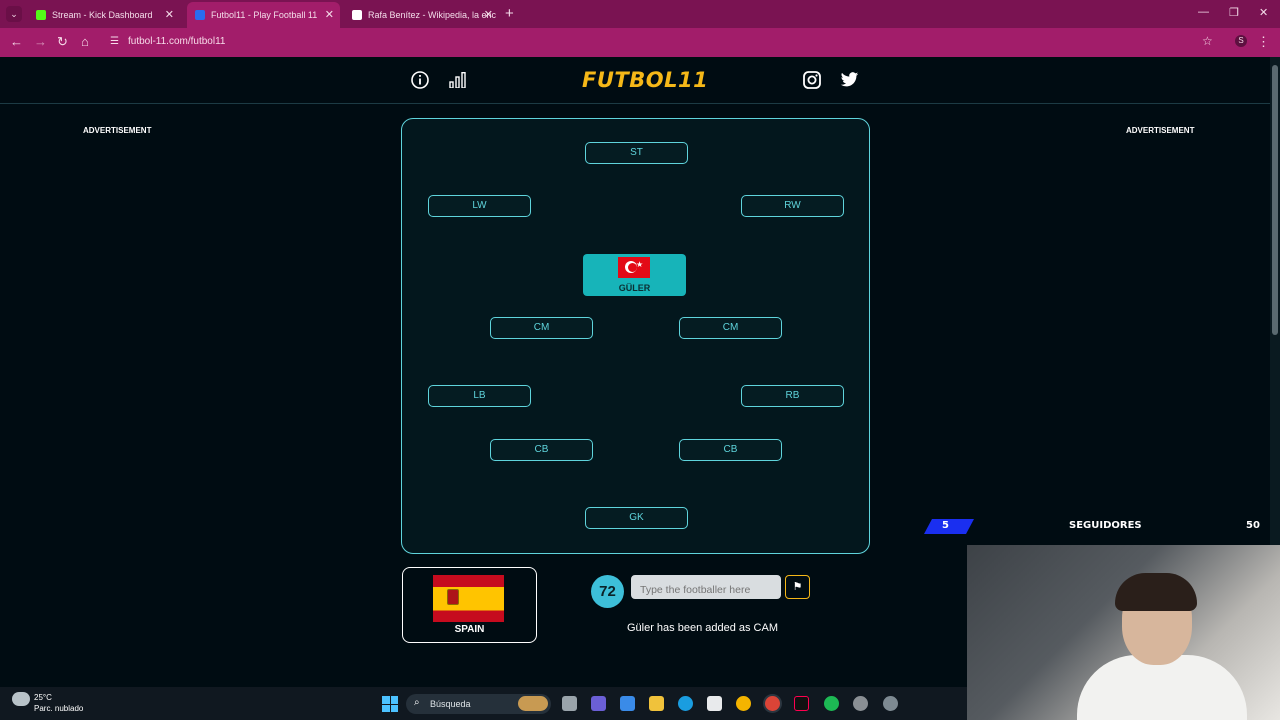 This screenshot has width=1280, height=720. What do you see at coordinates (40, 41) in the screenshot?
I see `forward-icon: →` at bounding box center [40, 41].